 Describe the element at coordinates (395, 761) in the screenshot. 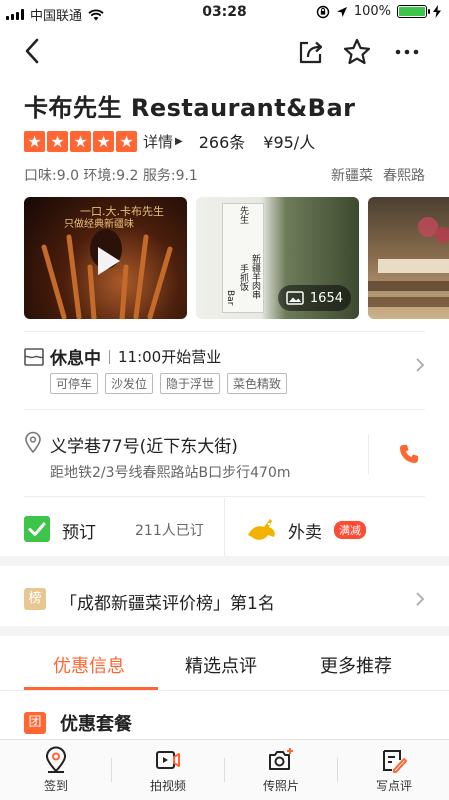

I see `write-review-icon` at that location.